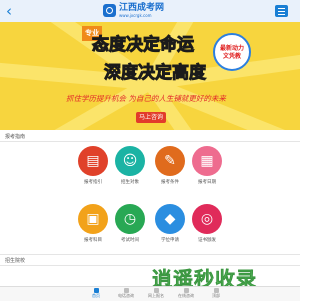  I want to click on banner-headline-2: 深度决定高度, so click(155, 73).